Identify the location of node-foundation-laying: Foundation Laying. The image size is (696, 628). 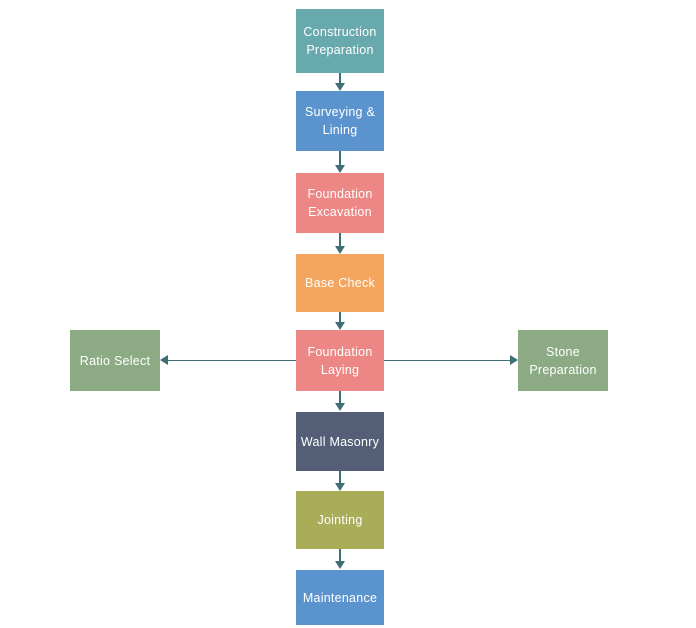
(340, 360).